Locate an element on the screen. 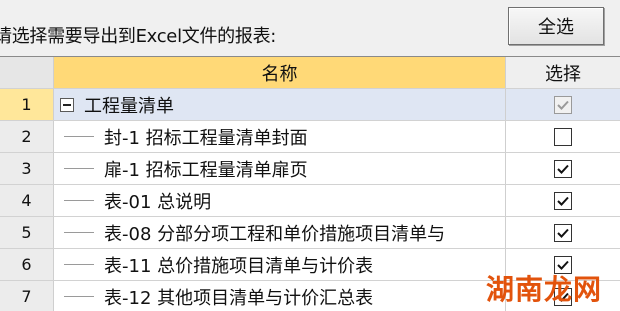 This screenshot has width=620, height=311. row-name: 封-1 招标工程量清单封面 is located at coordinates (206, 138).